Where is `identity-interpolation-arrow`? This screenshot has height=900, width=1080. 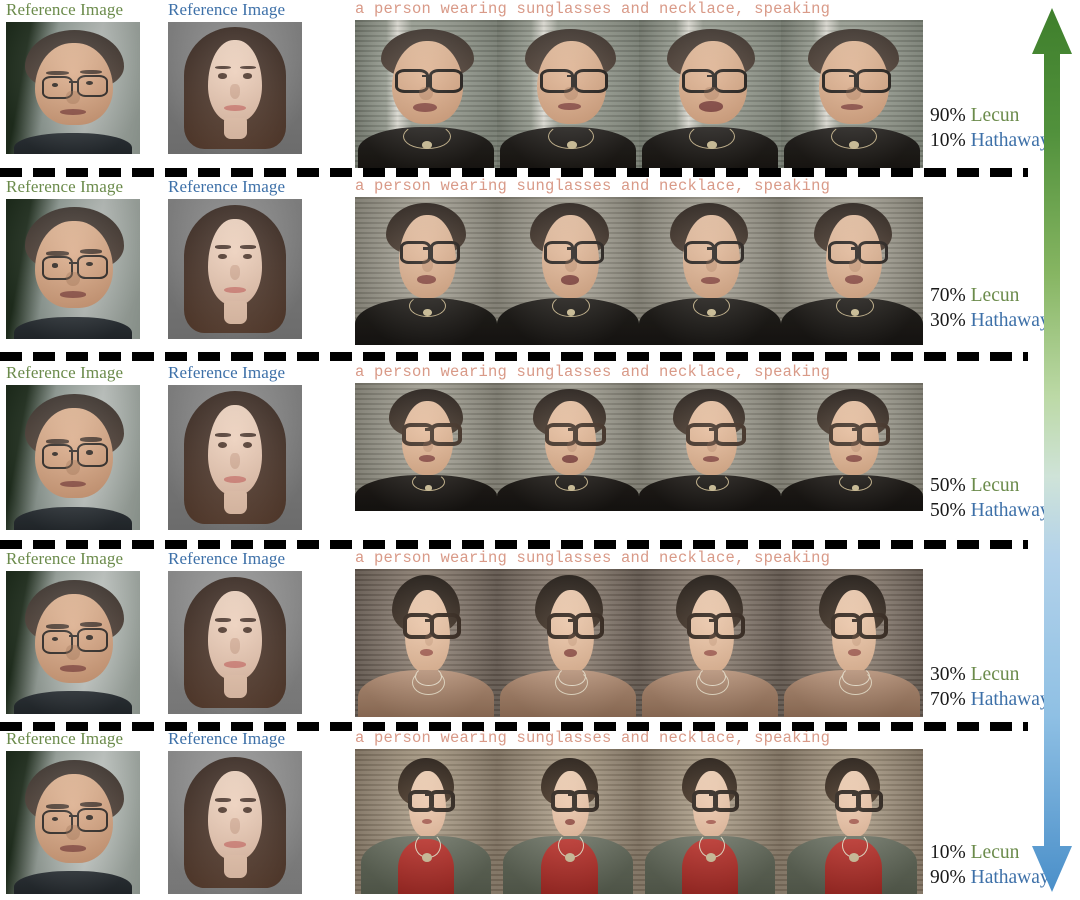 identity-interpolation-arrow is located at coordinates (1052, 450).